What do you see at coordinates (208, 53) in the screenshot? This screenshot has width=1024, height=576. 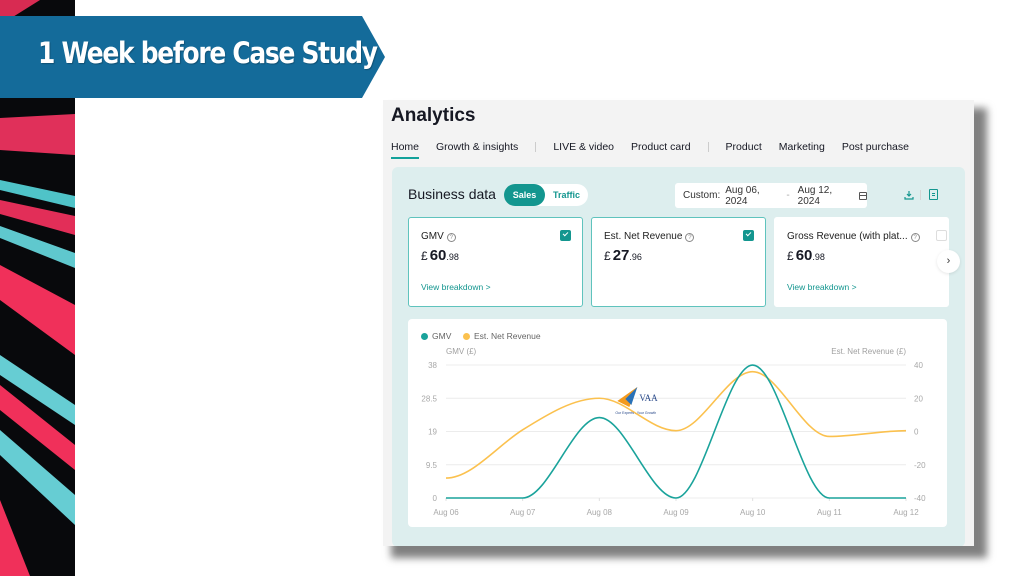 I see `slide-title: 1 Week before Case Study` at bounding box center [208, 53].